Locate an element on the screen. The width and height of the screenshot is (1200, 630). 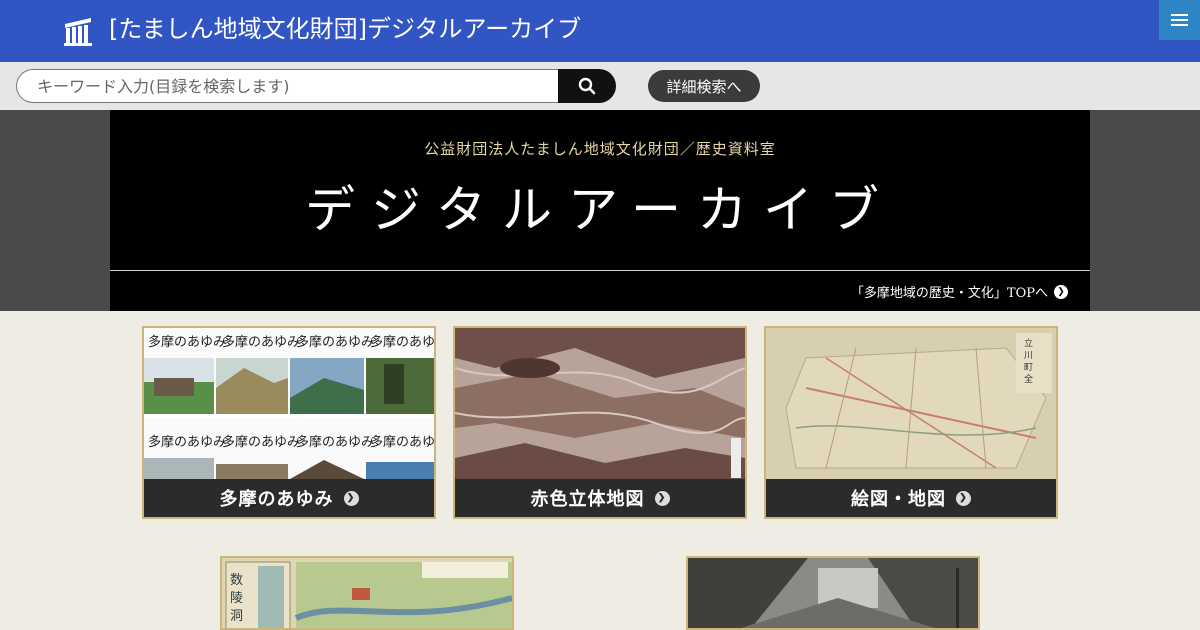
card-old-maps-label: 絵図・地図 ❯ is located at coordinates (911, 498).